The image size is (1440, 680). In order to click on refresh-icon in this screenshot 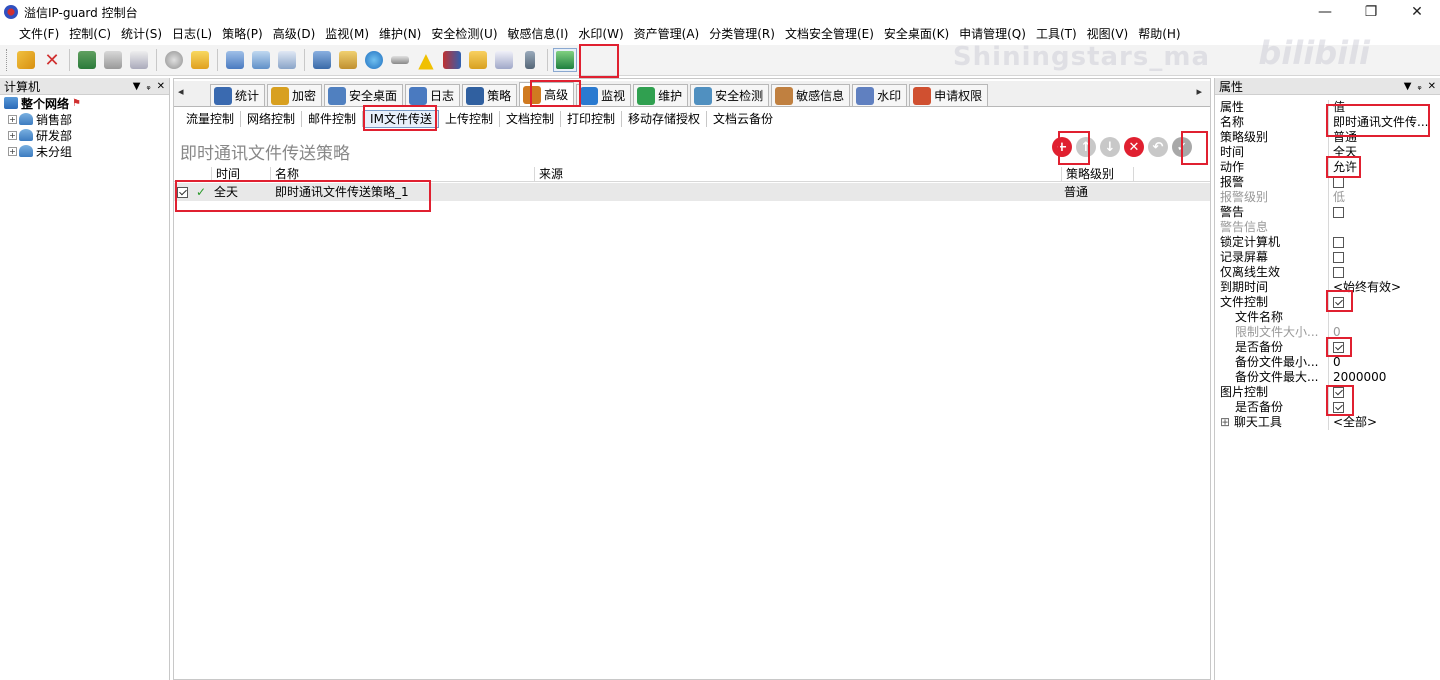, I will do `click(565, 60)`.